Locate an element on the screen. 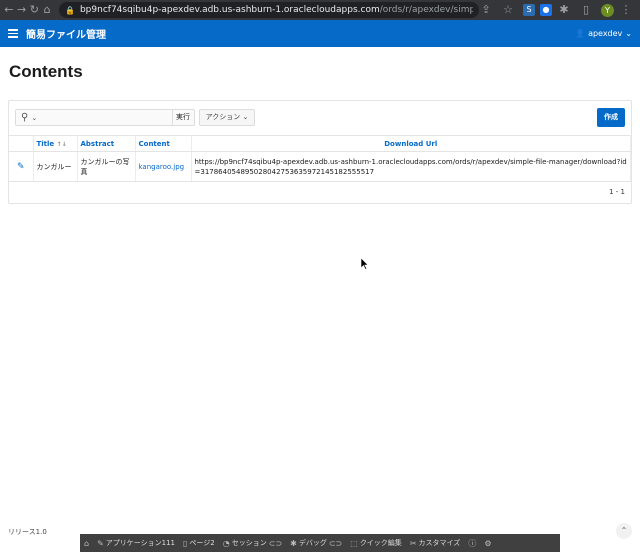 The width and height of the screenshot is (640, 552). gear-icon: ⚙ is located at coordinates (487, 543).